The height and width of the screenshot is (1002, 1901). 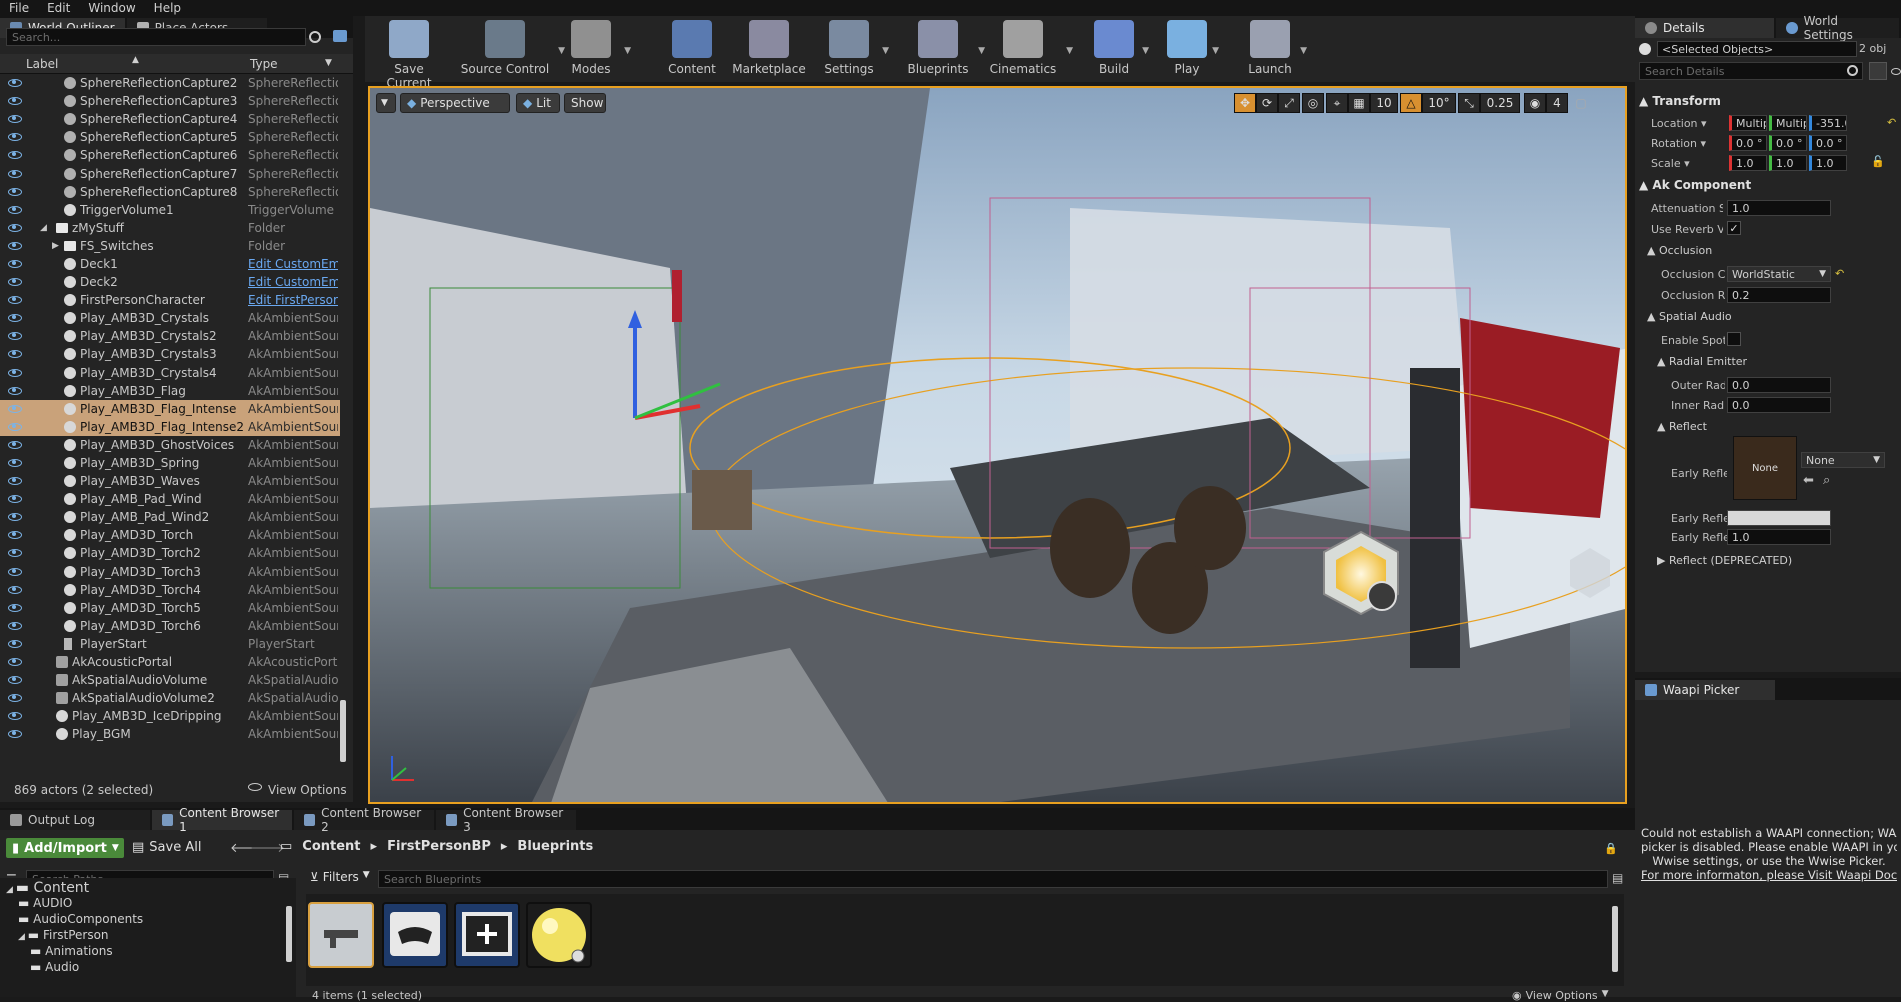 What do you see at coordinates (293, 264) in the screenshot?
I see `edit-blueprint-link: Edit CustomEmi` at bounding box center [293, 264].